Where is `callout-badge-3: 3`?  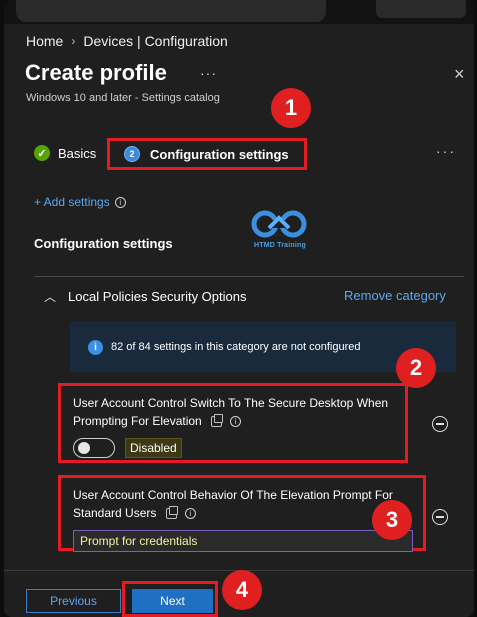 callout-badge-3: 3 is located at coordinates (392, 520).